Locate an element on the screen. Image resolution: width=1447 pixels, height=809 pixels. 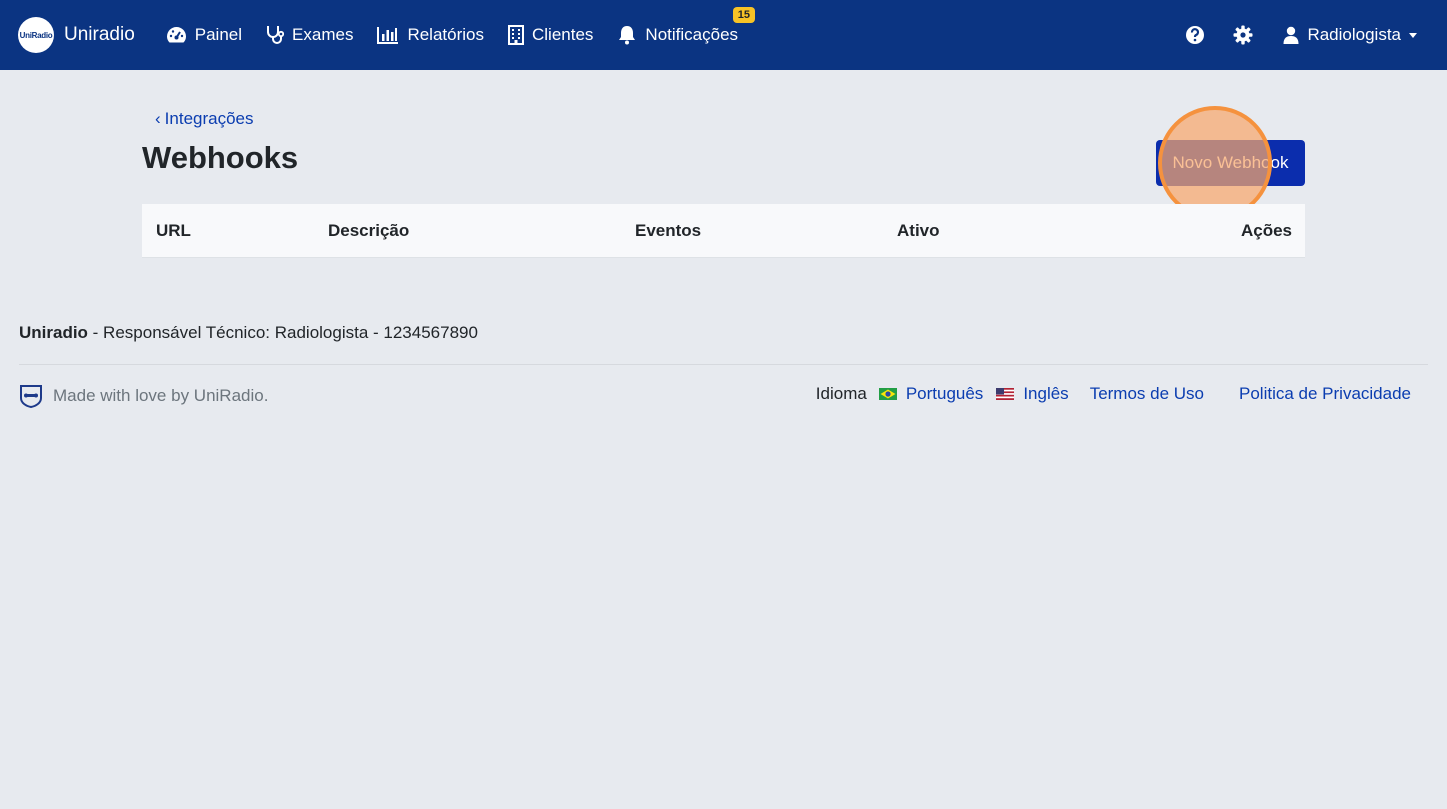
footer-divider is located at coordinates (723, 364).